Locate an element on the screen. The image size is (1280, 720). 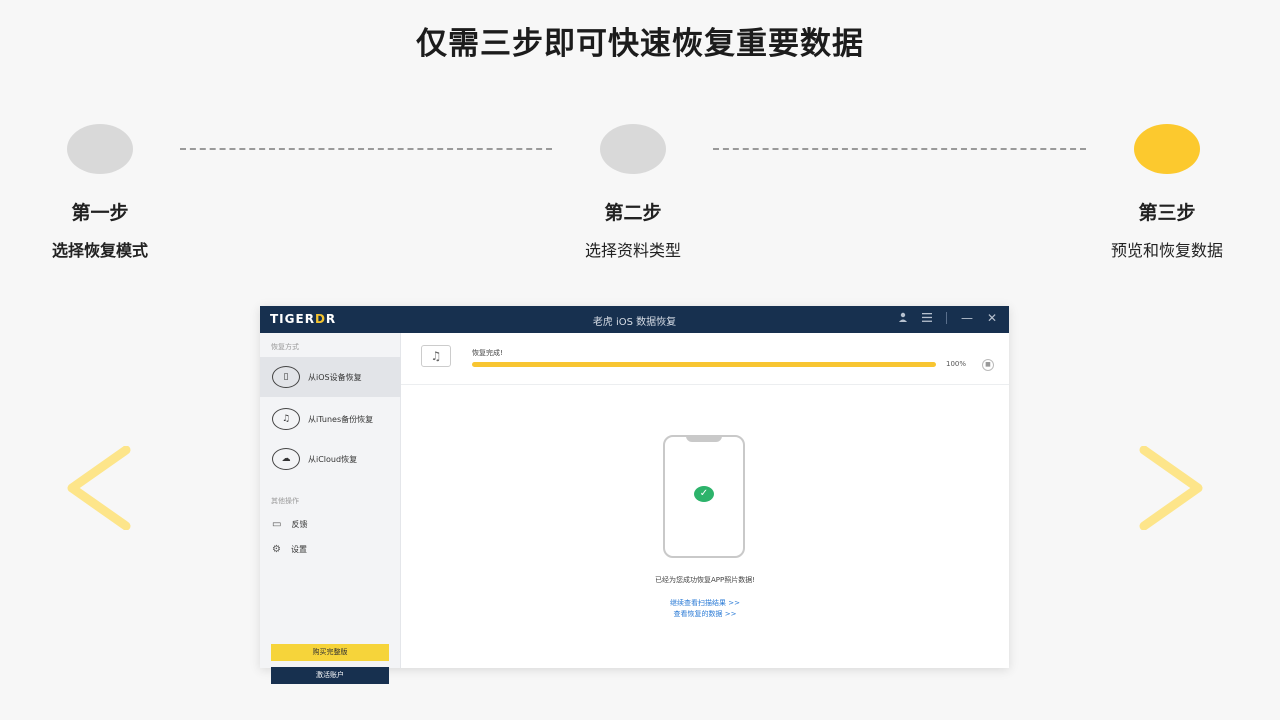
sidebar-item-icloud: ☁ 从iCloud恢复 is located at coordinates (330, 459).